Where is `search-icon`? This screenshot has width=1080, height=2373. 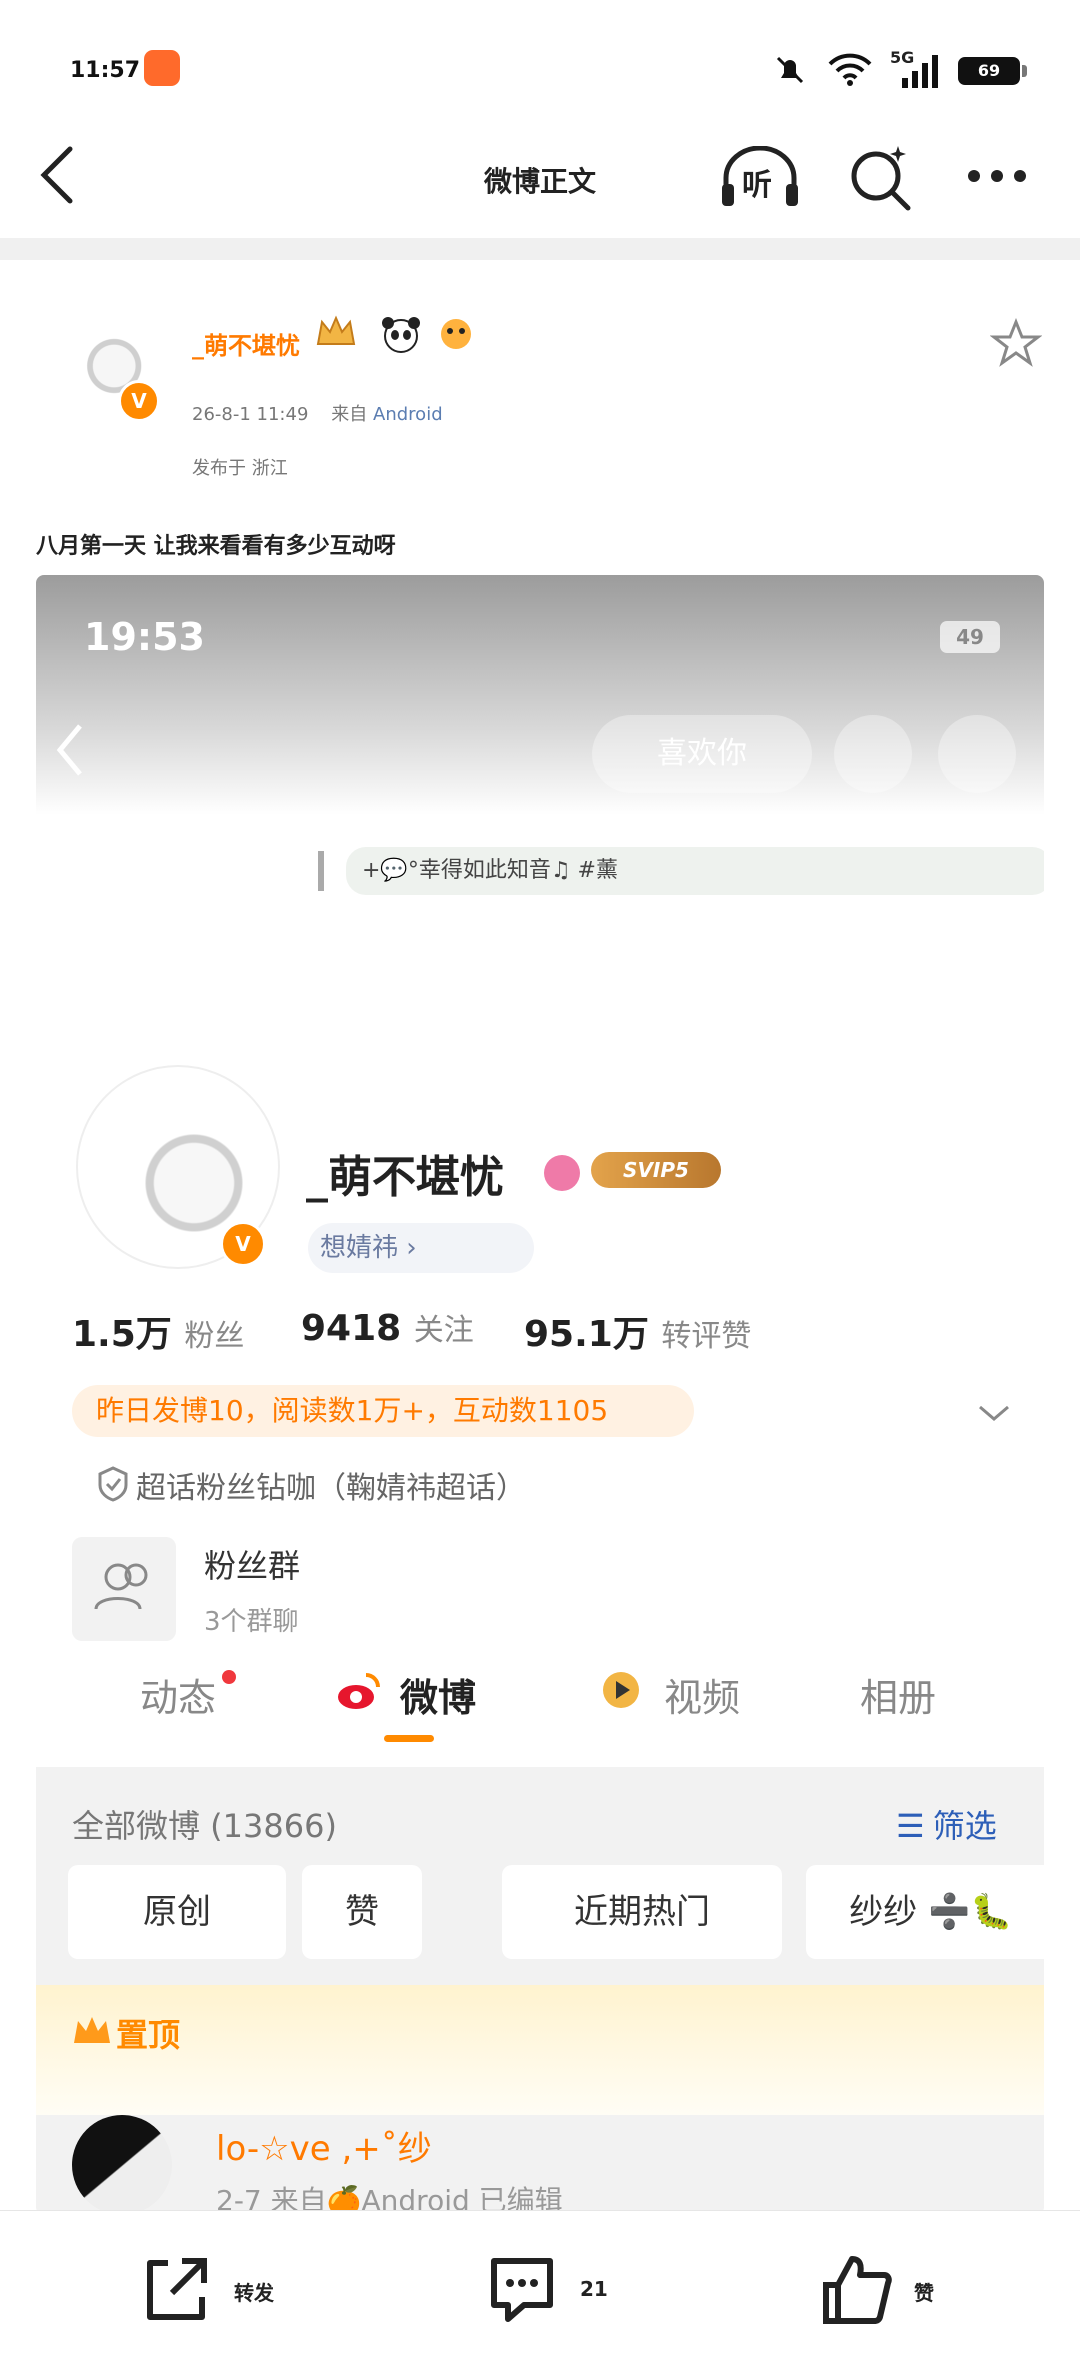 search-icon is located at coordinates (881, 177).